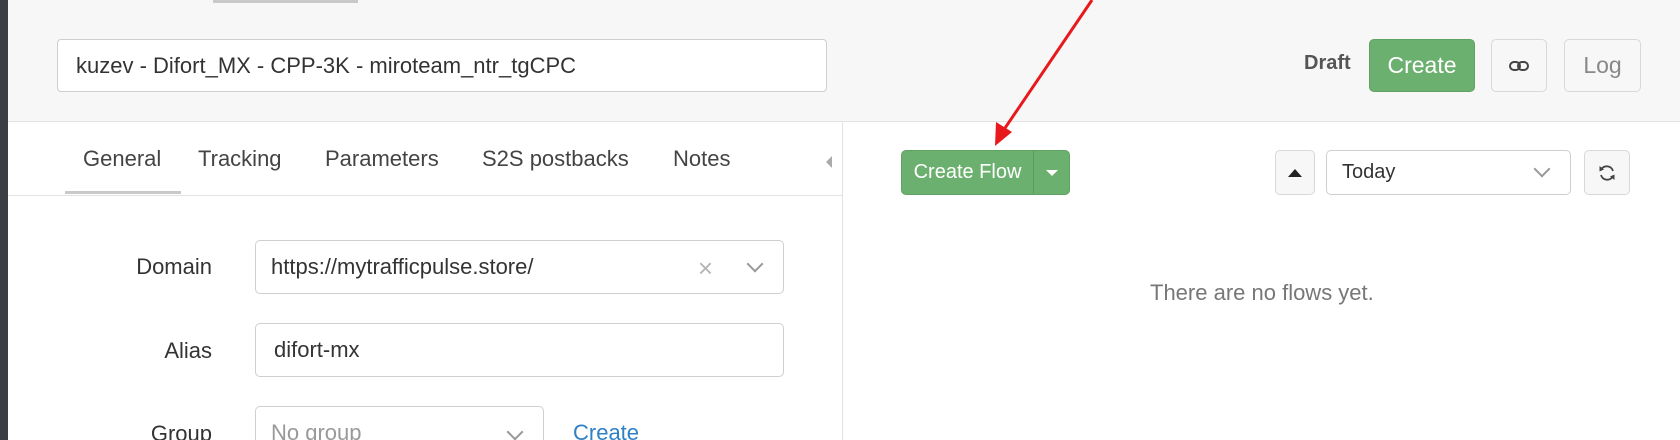 This screenshot has height=440, width=1680. I want to click on tabs-scroll-left-icon, so click(829, 162).